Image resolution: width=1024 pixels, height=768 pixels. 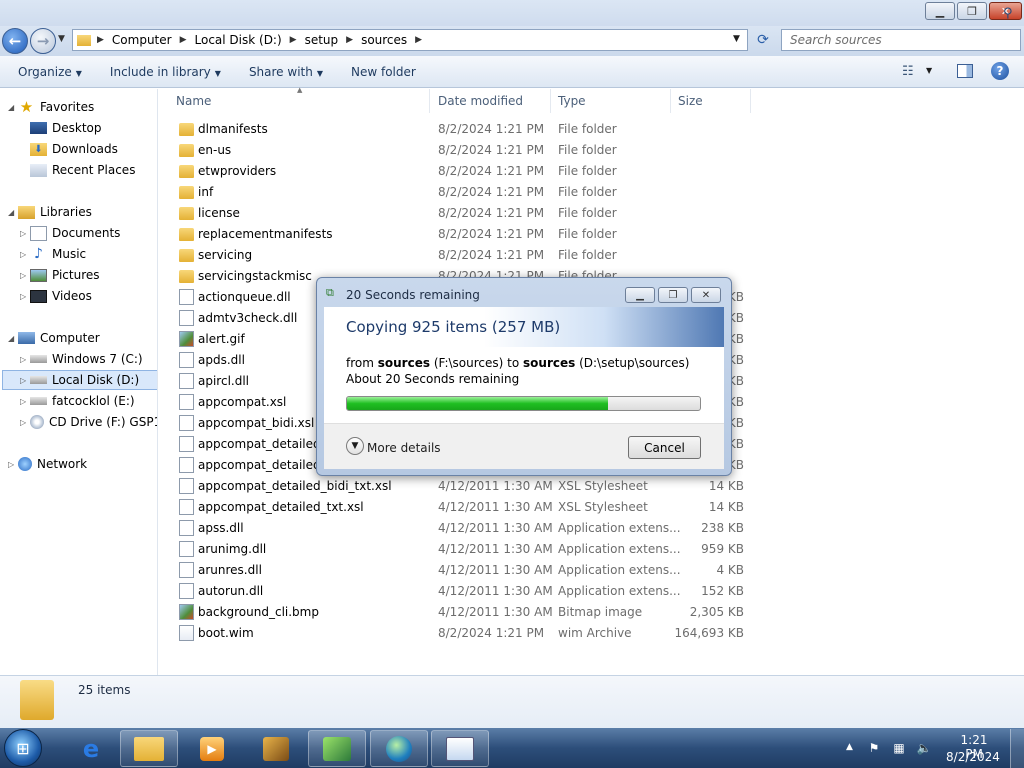 What do you see at coordinates (286, 72) in the screenshot?
I see `share-with-button: Share with ▼` at bounding box center [286, 72].